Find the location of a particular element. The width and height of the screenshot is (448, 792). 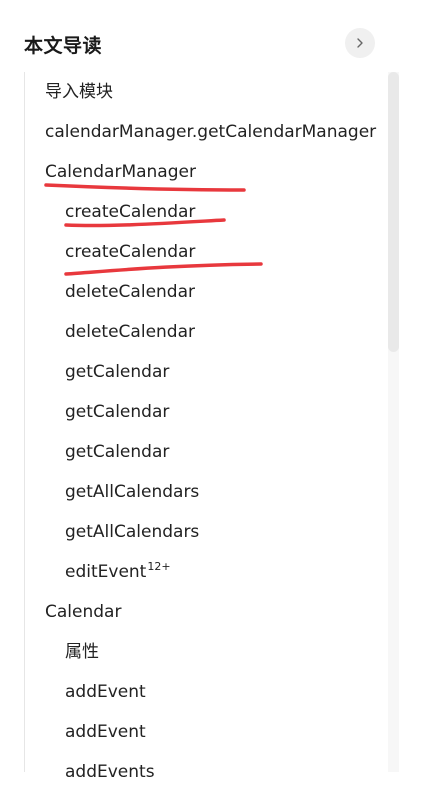

collapse-toc-button is located at coordinates (360, 43).